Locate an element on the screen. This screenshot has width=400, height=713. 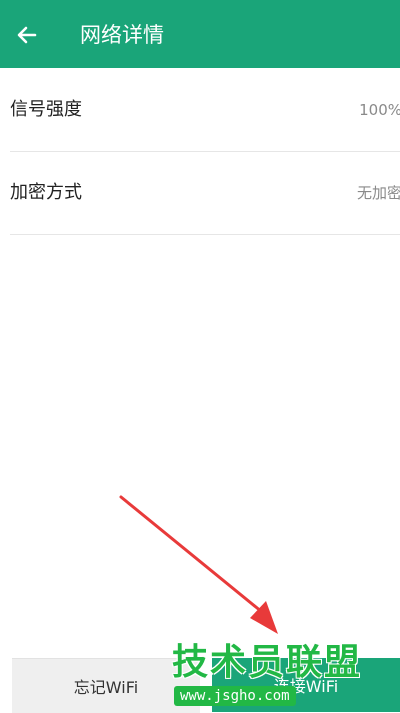
back-button is located at coordinates (27, 35).